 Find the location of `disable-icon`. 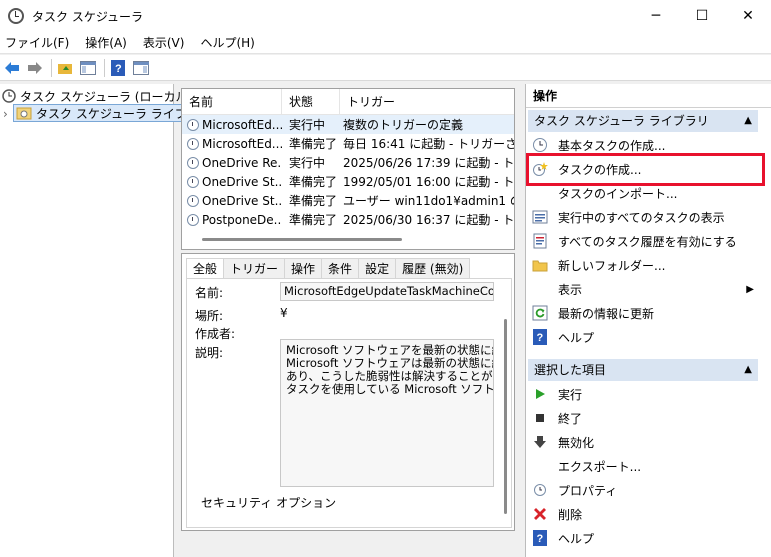

disable-icon is located at coordinates (540, 442).